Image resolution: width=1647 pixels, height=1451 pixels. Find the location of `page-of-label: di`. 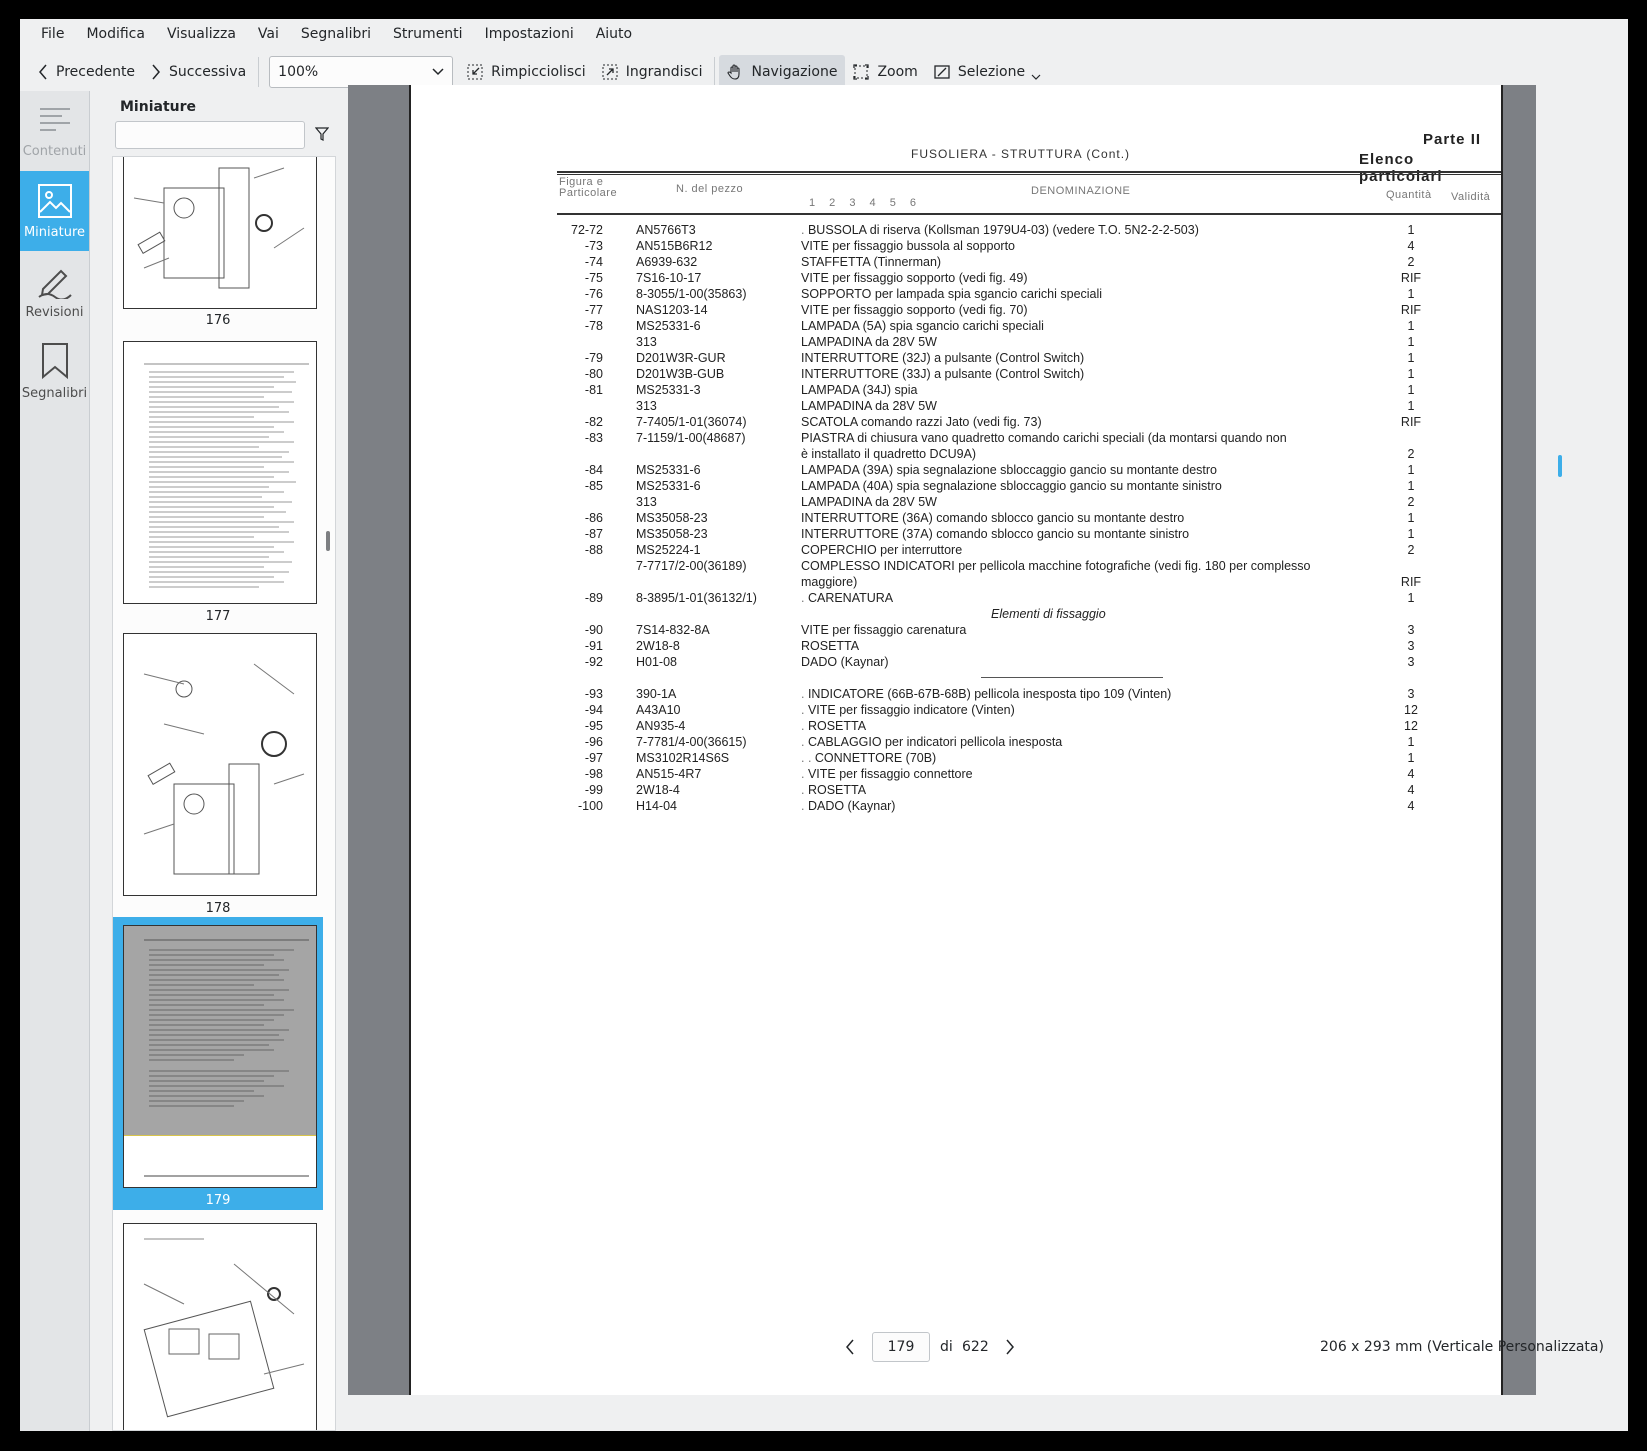

page-of-label: di is located at coordinates (946, 1347).